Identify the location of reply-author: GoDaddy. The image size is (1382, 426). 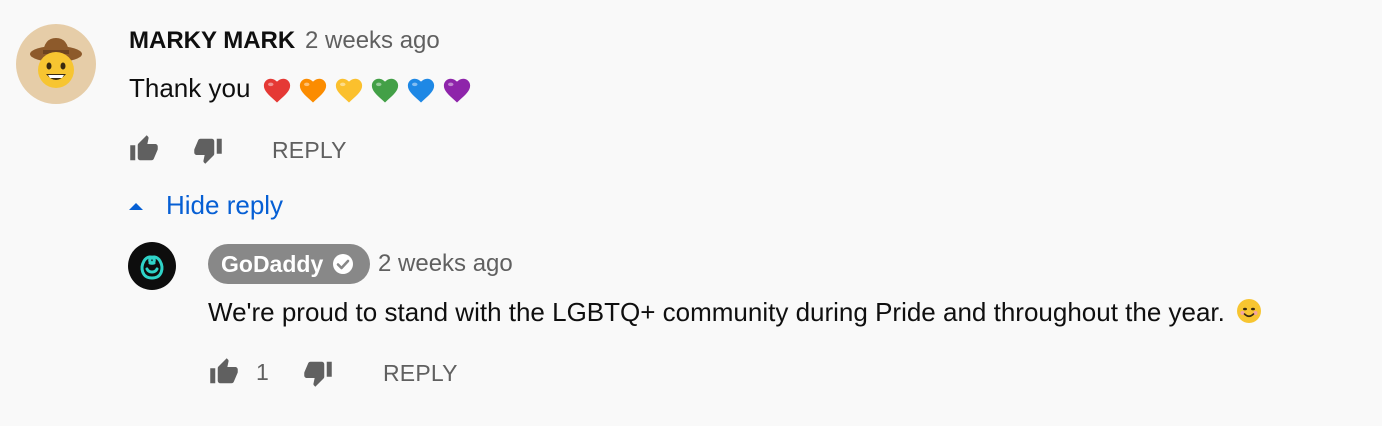
(272, 263).